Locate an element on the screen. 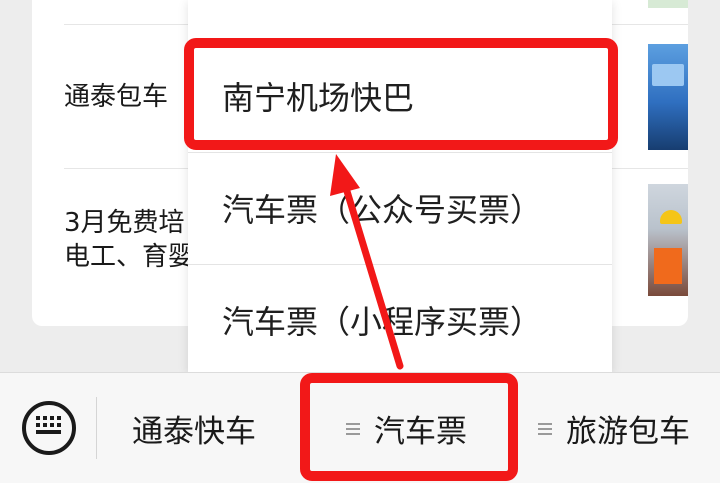  tab-label: 旅游包车 is located at coordinates (628, 432).